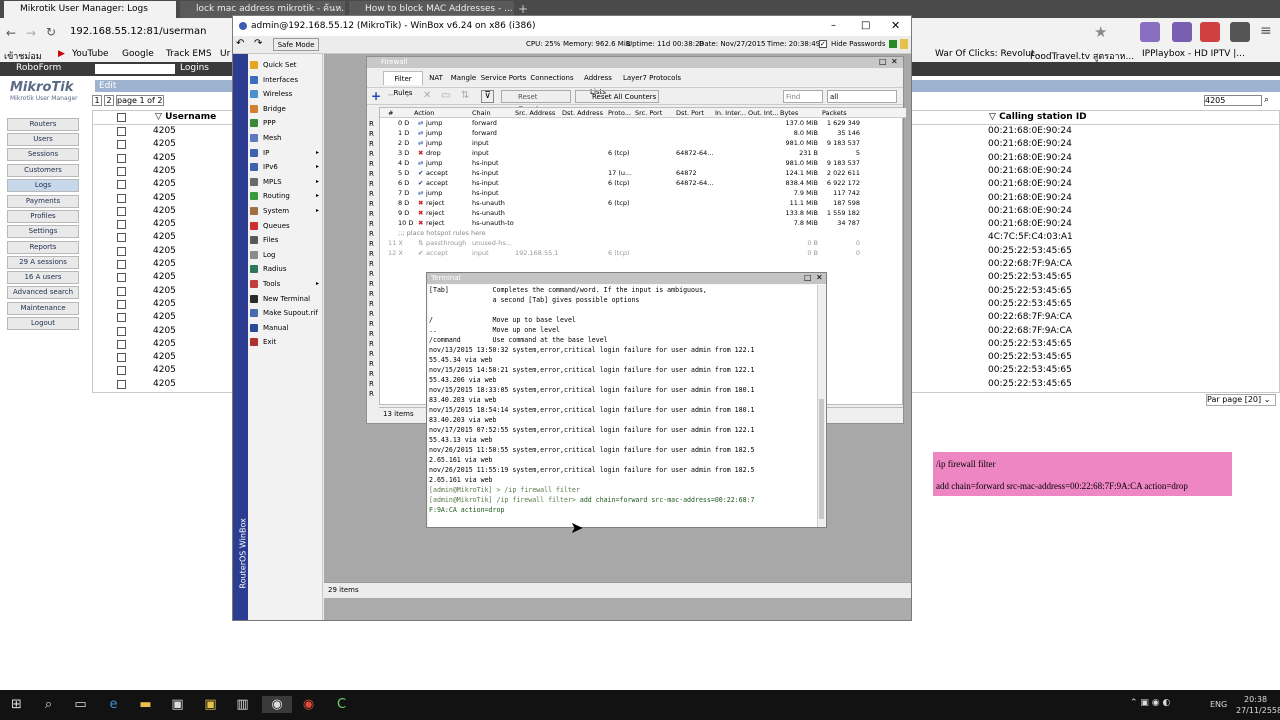 Image resolution: width=1280 pixels, height=720 pixels. What do you see at coordinates (643, 253) in the screenshot?
I see `firewall-rule-row-disabled: 12 X ✔ accept input 192.168.55.1 6 (tcp) 0 B 0` at bounding box center [643, 253].